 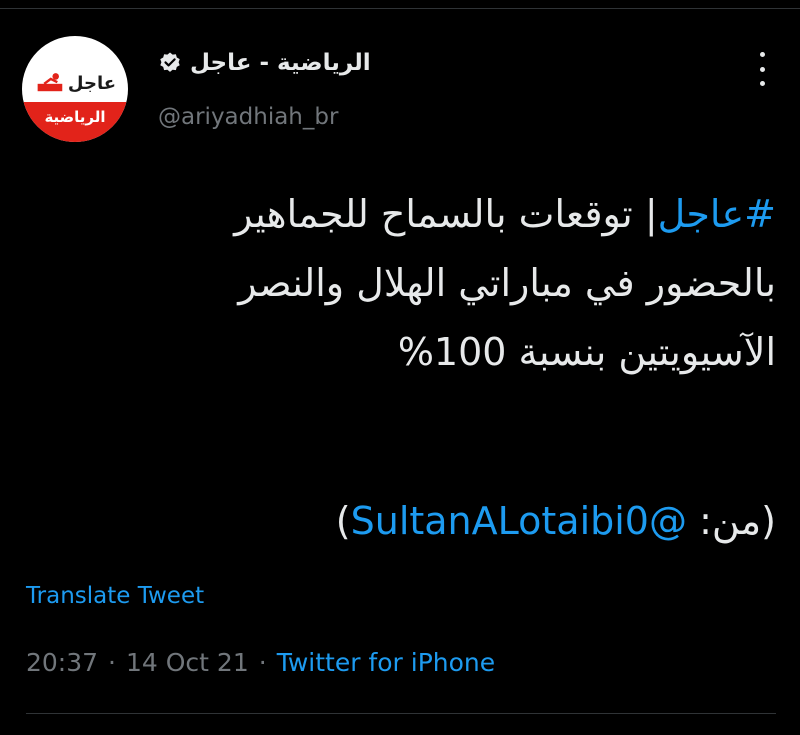 What do you see at coordinates (280, 63) in the screenshot?
I see `display-name-text: الرياضية - عاجل` at bounding box center [280, 63].